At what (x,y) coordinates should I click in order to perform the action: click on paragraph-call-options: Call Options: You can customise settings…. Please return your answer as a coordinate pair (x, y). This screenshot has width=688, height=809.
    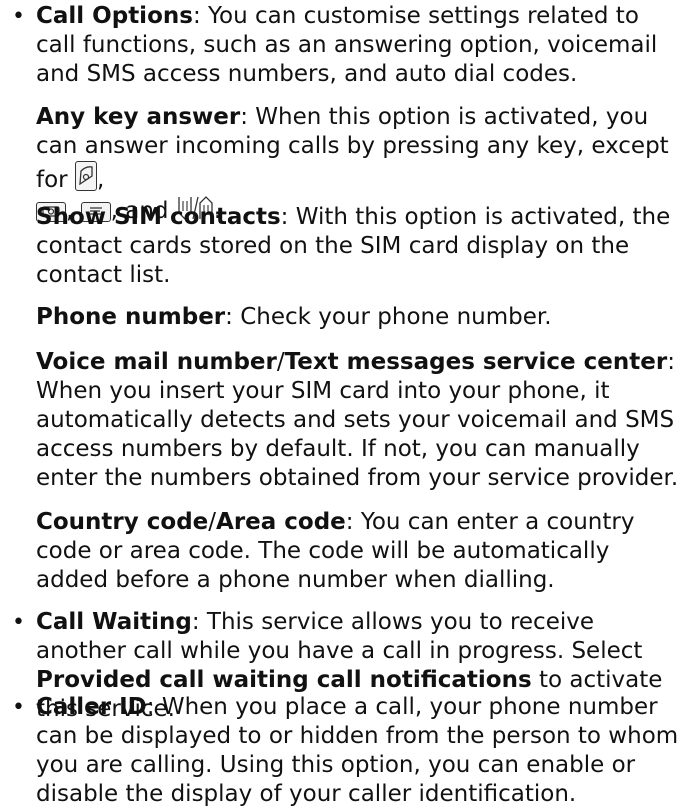
    Looking at the image, I should click on (360, 45).